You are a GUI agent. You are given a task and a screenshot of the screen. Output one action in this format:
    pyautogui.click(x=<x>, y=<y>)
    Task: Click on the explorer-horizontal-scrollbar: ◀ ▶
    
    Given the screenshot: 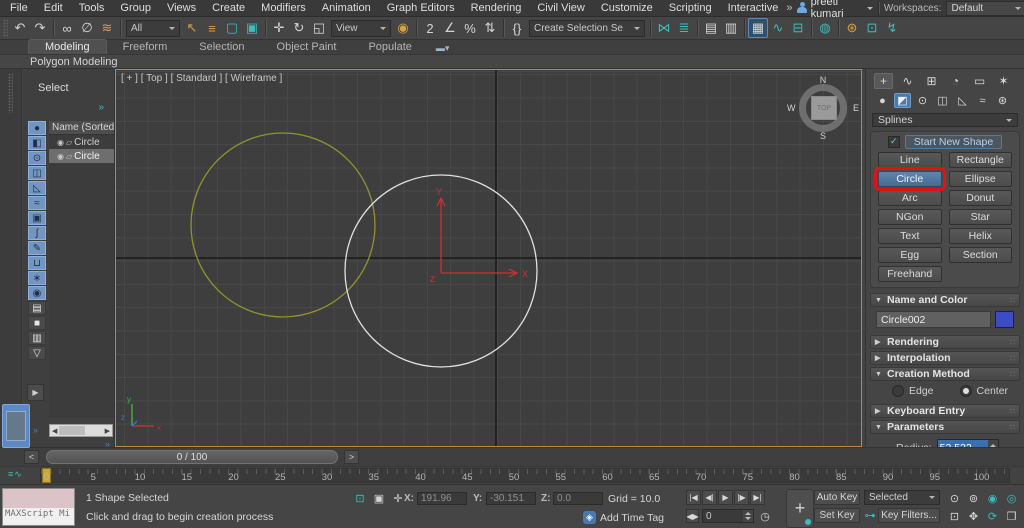 What is the action you would take?
    pyautogui.click(x=81, y=430)
    